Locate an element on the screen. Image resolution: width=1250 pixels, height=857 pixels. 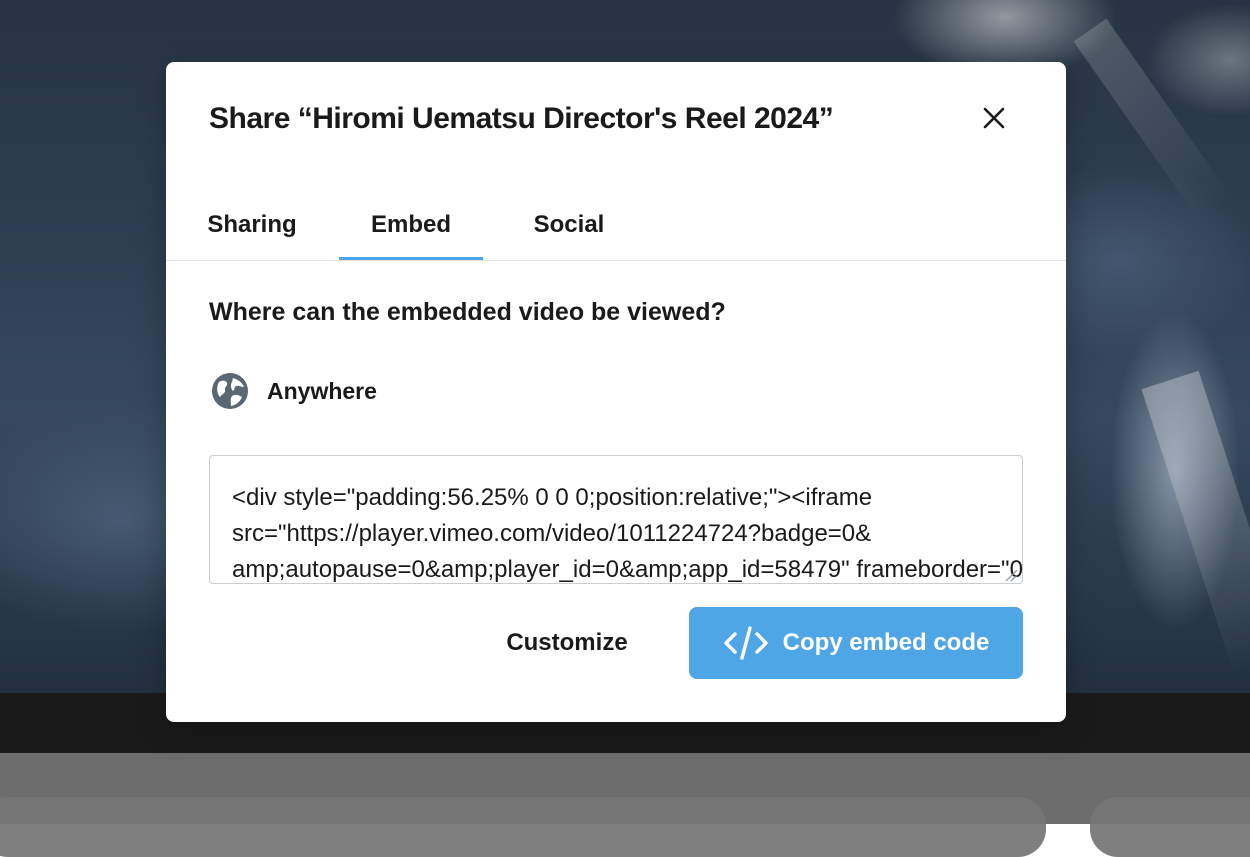
tab-label: Social is located at coordinates (569, 224).